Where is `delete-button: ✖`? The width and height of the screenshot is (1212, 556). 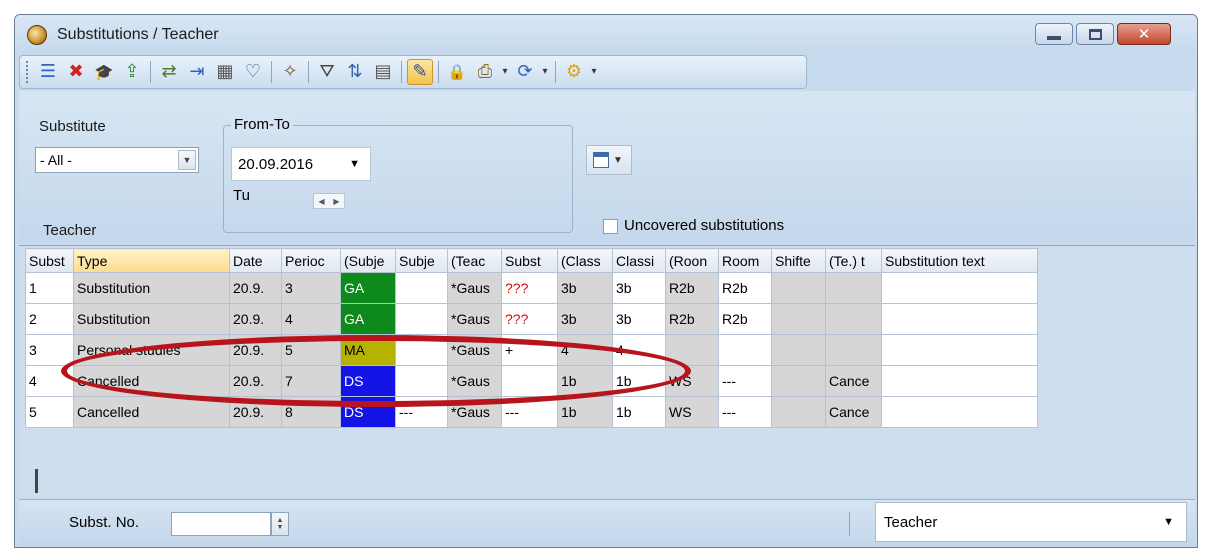
delete-button: ✖ is located at coordinates (76, 72).